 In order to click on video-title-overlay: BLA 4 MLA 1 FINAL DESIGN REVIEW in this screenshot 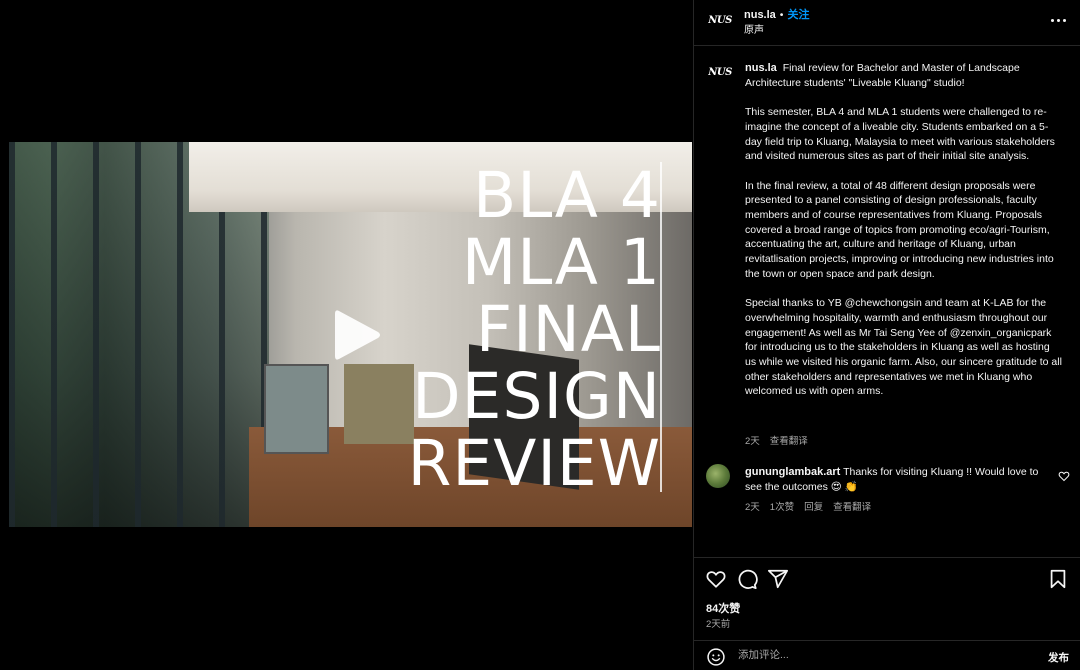, I will do `click(531, 329)`.